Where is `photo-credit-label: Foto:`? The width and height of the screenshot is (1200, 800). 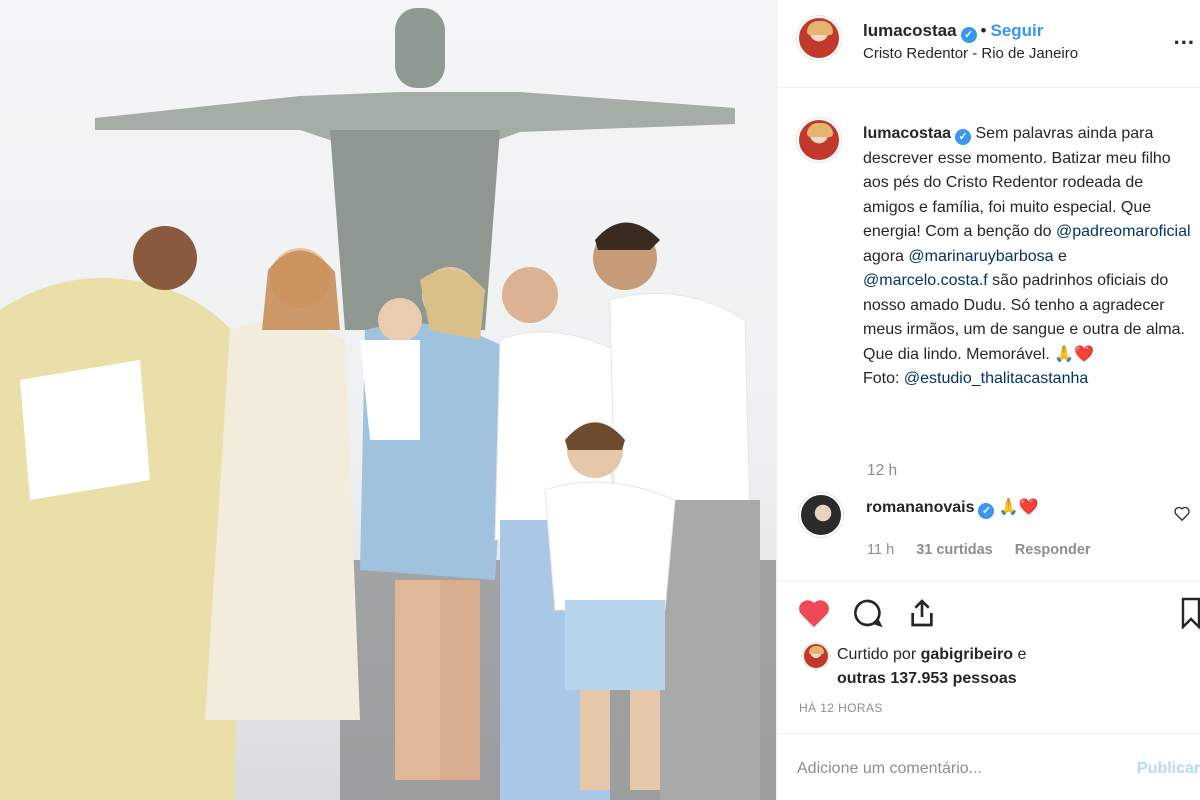 photo-credit-label: Foto: is located at coordinates (883, 378).